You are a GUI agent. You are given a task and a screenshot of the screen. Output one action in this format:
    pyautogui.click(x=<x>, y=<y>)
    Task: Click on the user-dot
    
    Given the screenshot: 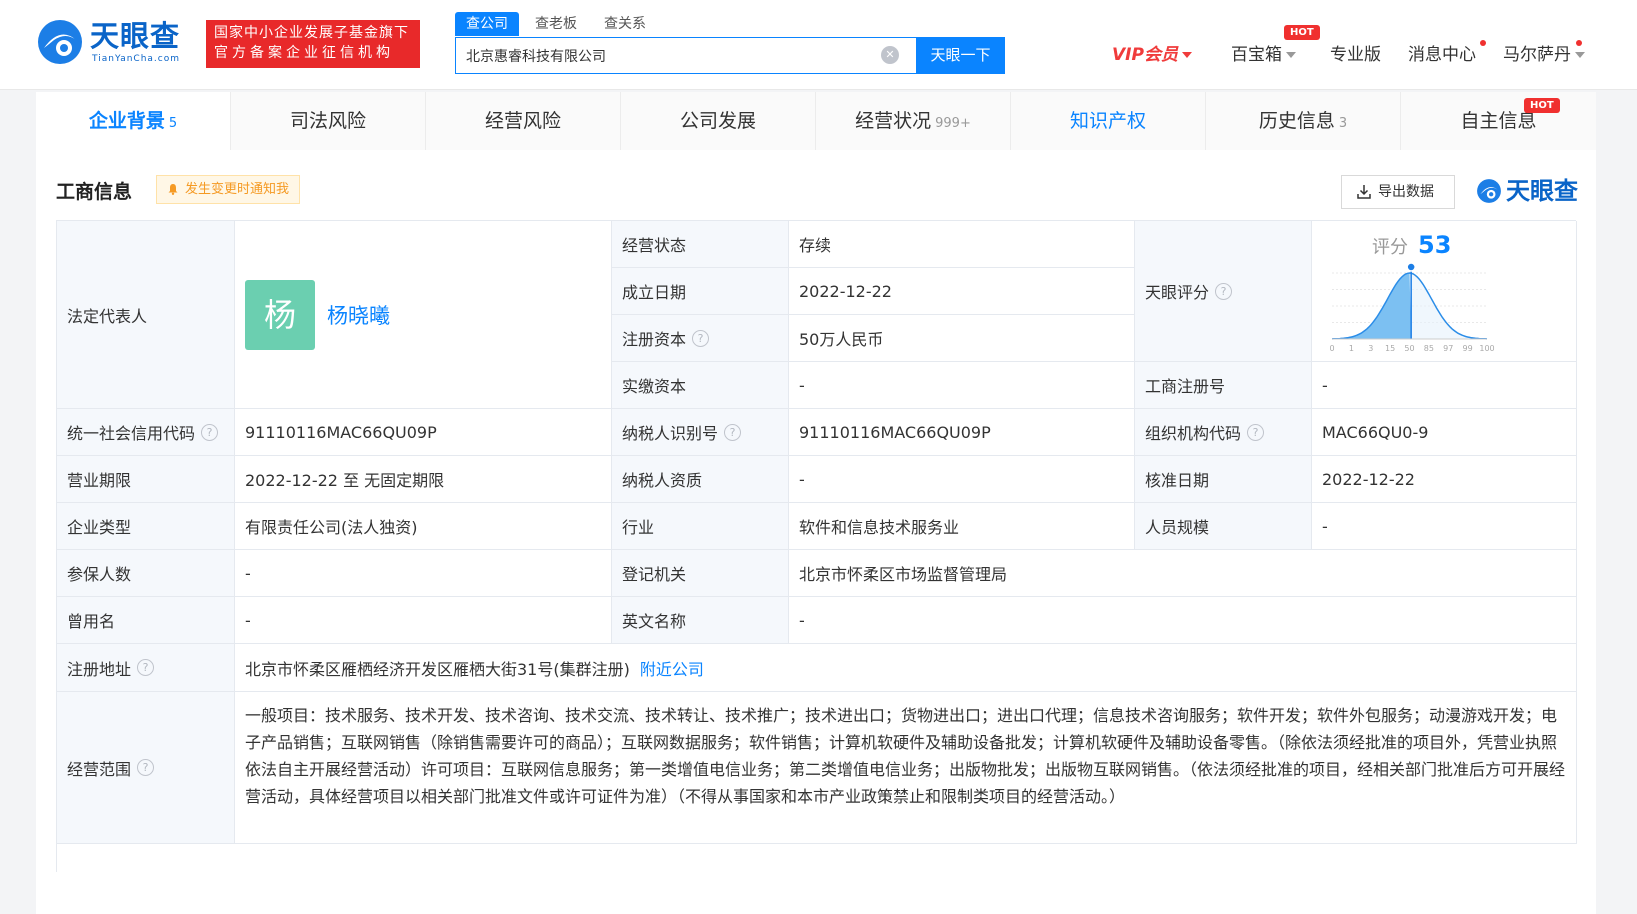 What is the action you would take?
    pyautogui.click(x=1579, y=43)
    